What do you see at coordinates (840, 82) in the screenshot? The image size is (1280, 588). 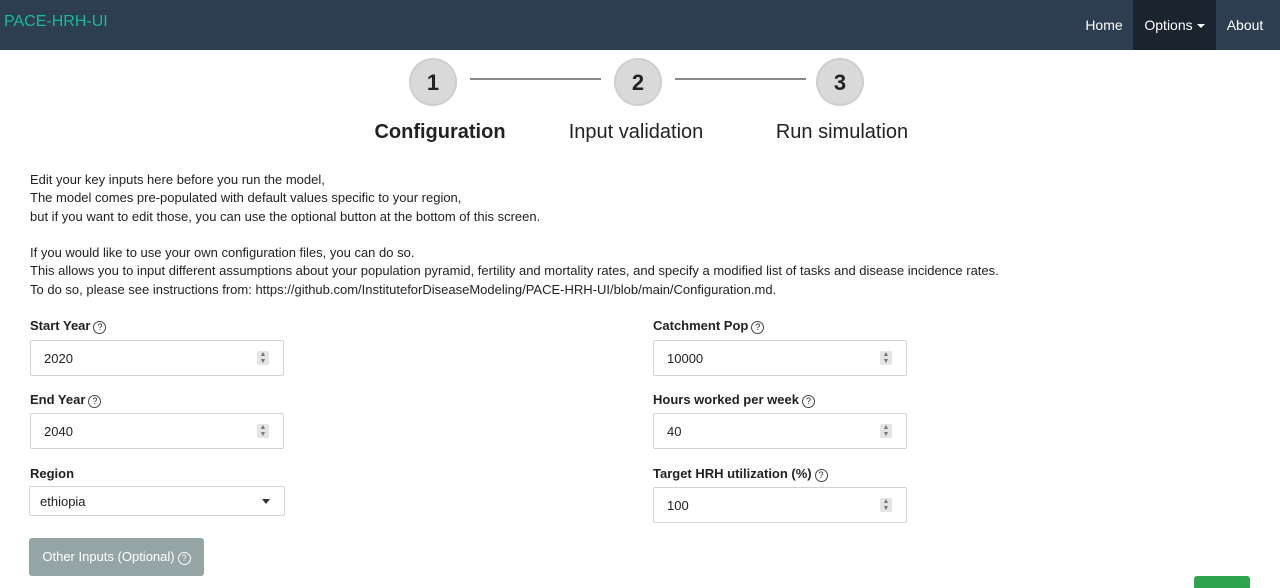 I see `step-3-circle: 3` at bounding box center [840, 82].